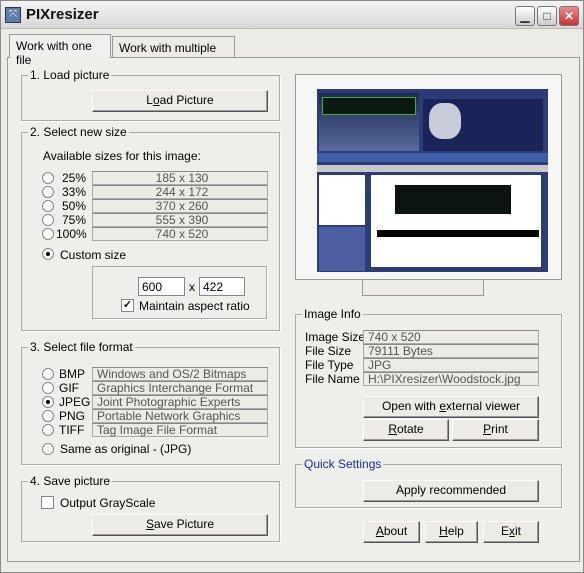 This screenshot has width=584, height=573. I want to click on custom-size-radio, so click(48, 254).